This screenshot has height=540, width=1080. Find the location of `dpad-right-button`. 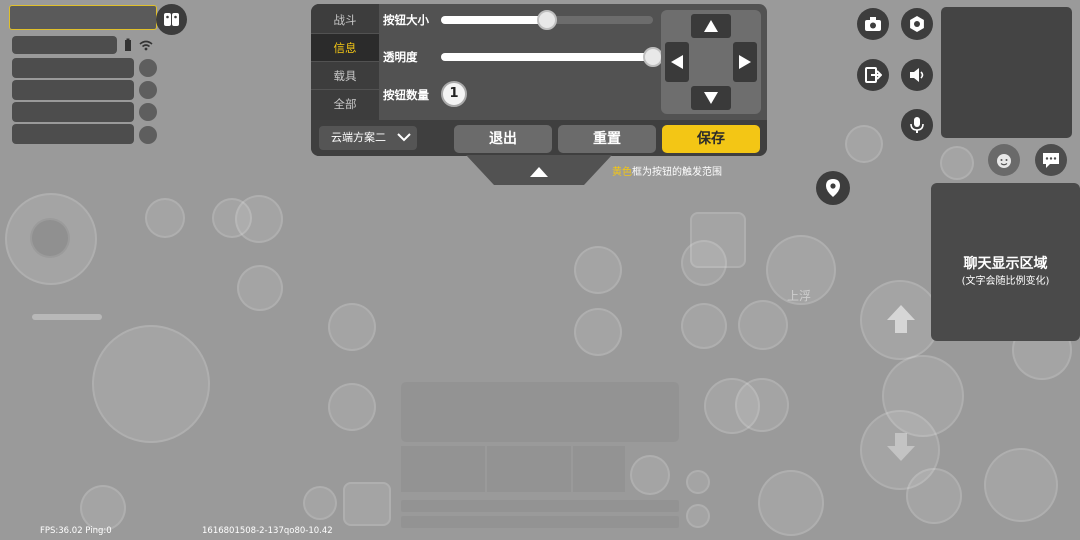

dpad-right-button is located at coordinates (745, 62).